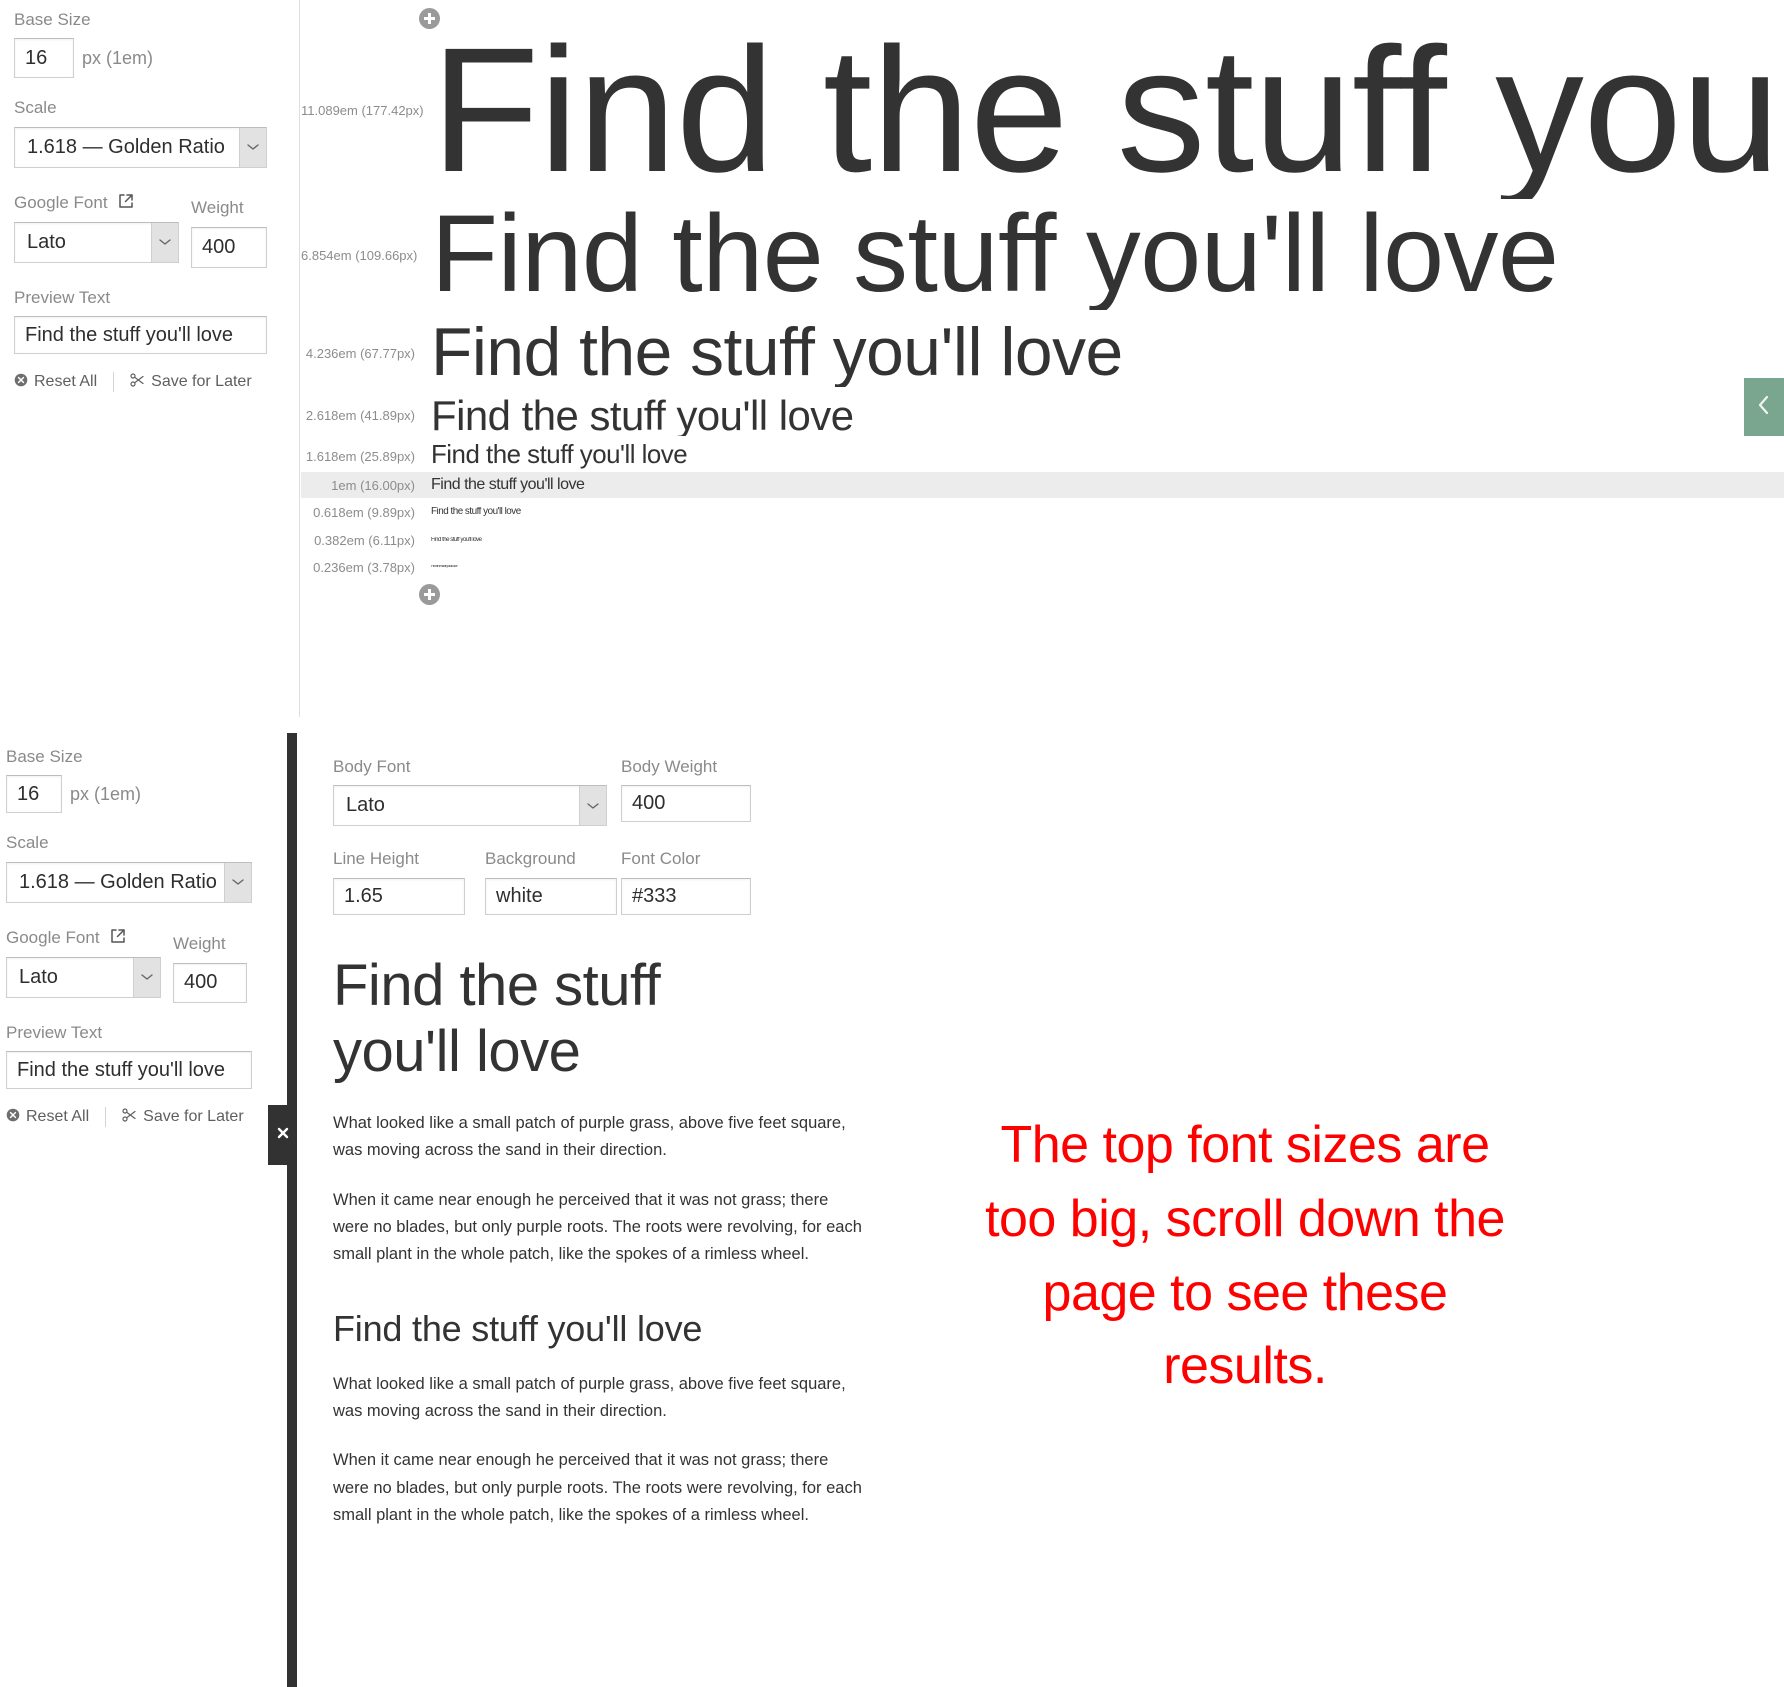 The width and height of the screenshot is (1784, 1687). What do you see at coordinates (497, 1018) in the screenshot?
I see `body-preview-heading-1: Find the stuff you'll love` at bounding box center [497, 1018].